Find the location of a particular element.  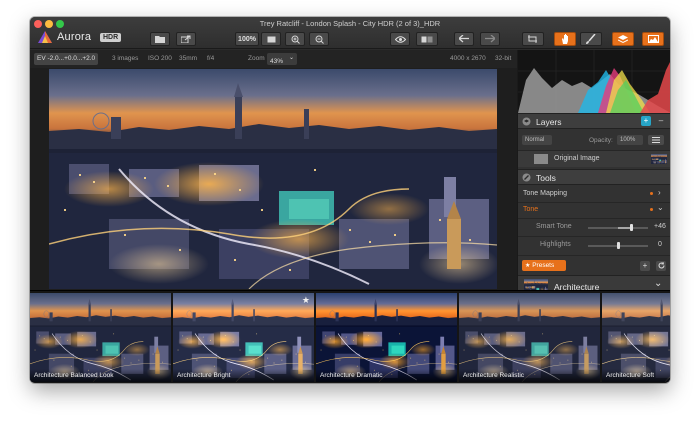

zoom-select-value: 43% is located at coordinates (277, 61).